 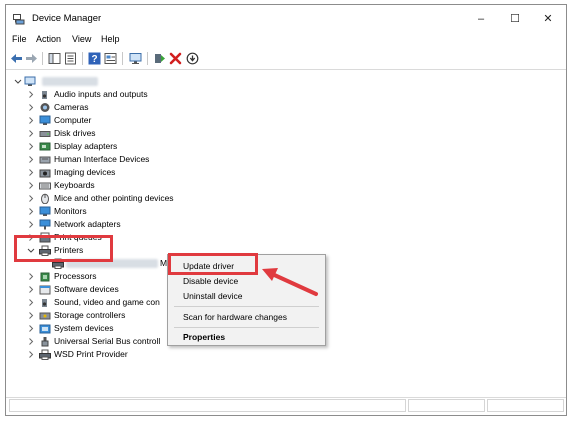 What do you see at coordinates (156, 133) in the screenshot?
I see `tree-category-row: Disk drives` at bounding box center [156, 133].